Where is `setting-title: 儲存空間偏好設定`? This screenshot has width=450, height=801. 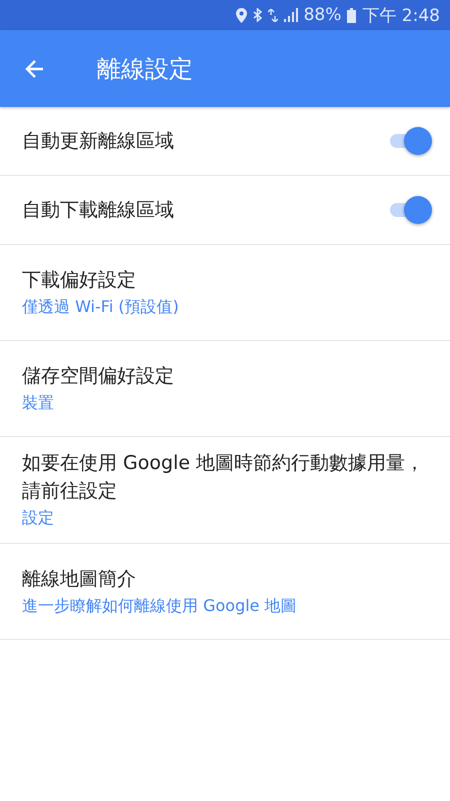 setting-title: 儲存空間偏好設定 is located at coordinates (98, 376).